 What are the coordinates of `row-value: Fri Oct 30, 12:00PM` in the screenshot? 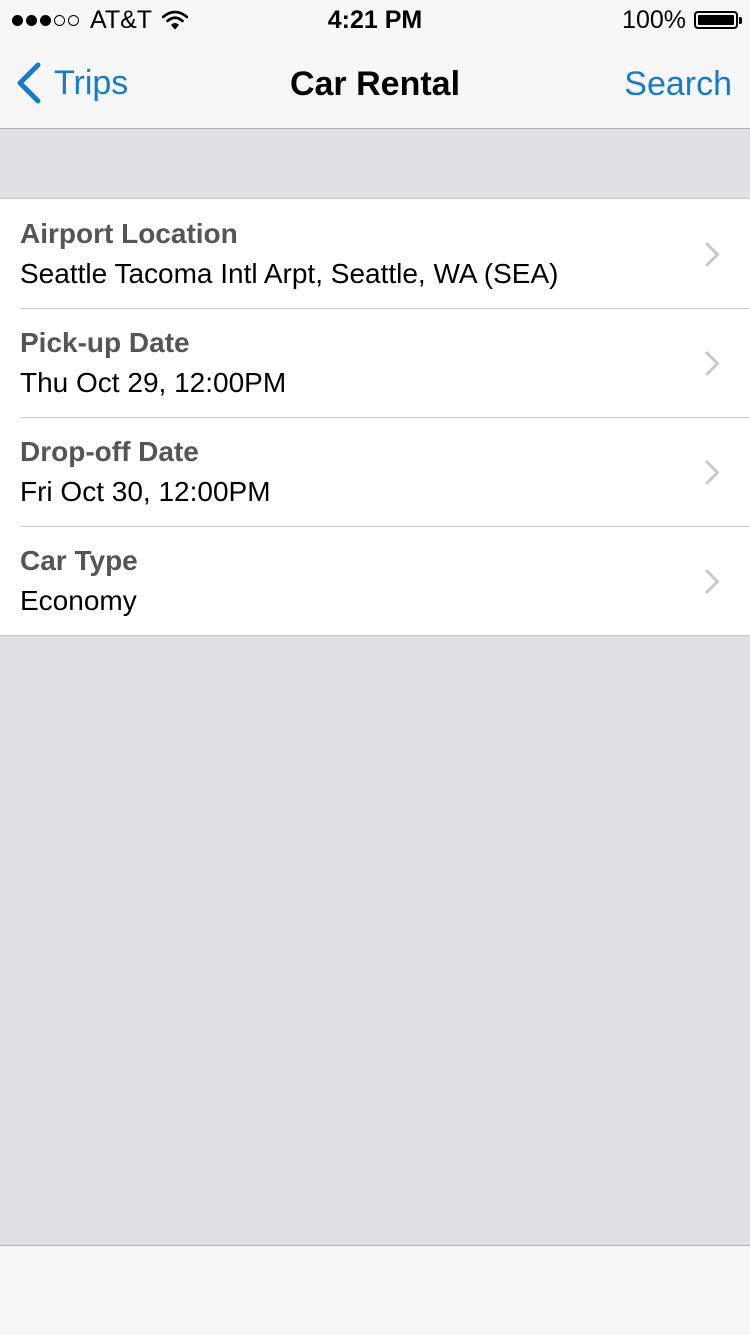 It's located at (145, 491).